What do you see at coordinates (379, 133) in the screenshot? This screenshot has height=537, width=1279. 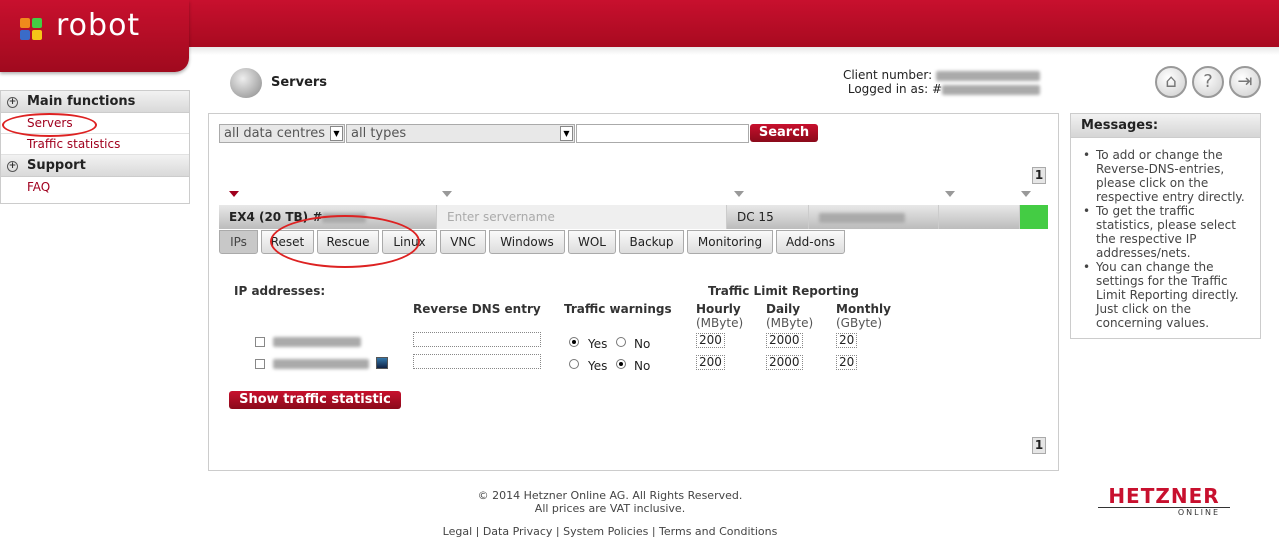 I see `type-select-value: all types` at bounding box center [379, 133].